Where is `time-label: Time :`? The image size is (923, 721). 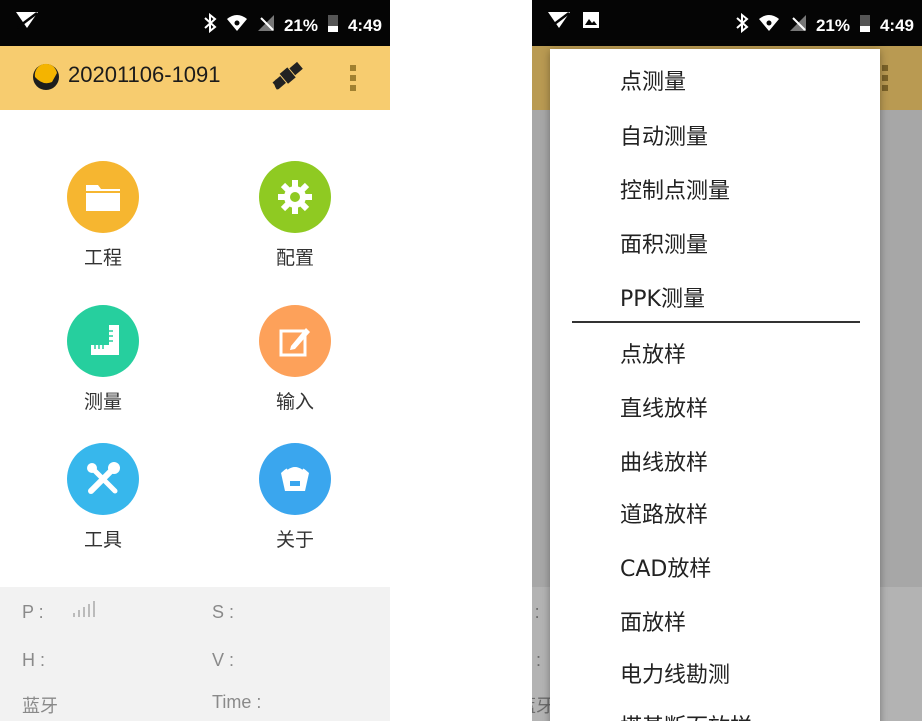 time-label: Time : is located at coordinates (237, 702).